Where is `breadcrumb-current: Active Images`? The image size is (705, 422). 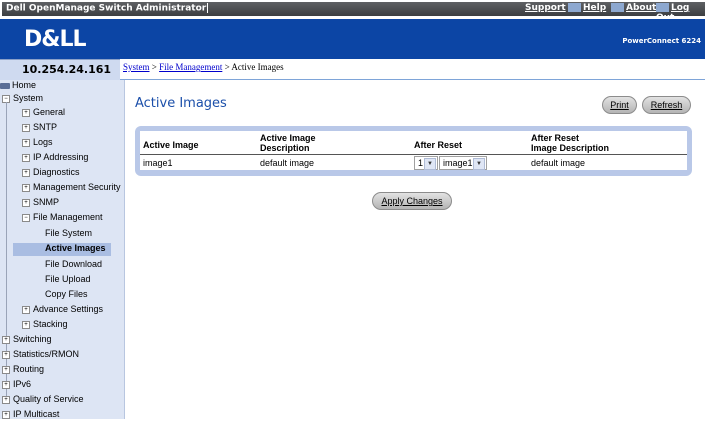
breadcrumb-current: Active Images is located at coordinates (257, 67).